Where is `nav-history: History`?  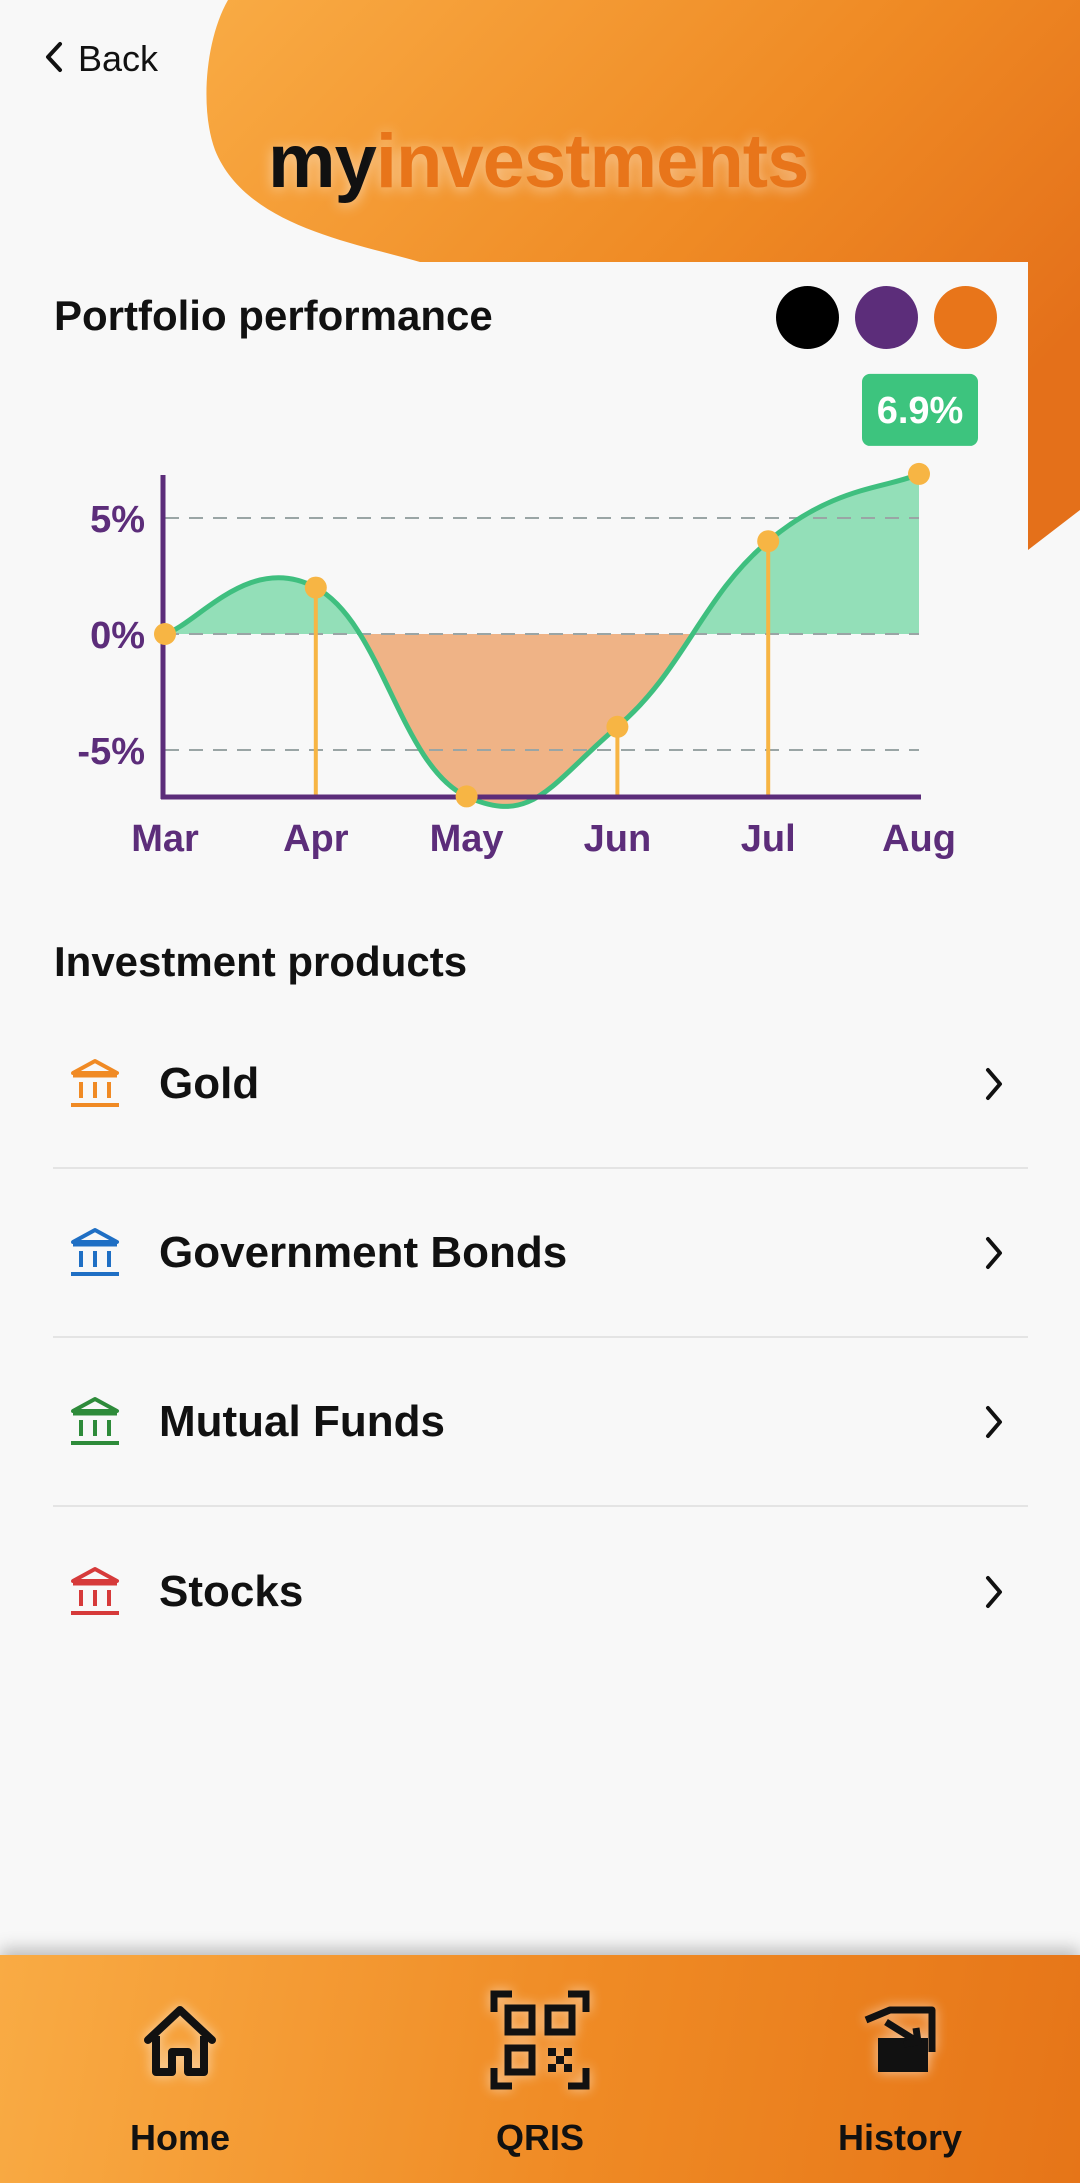
nav-history: History is located at coordinates (900, 2069).